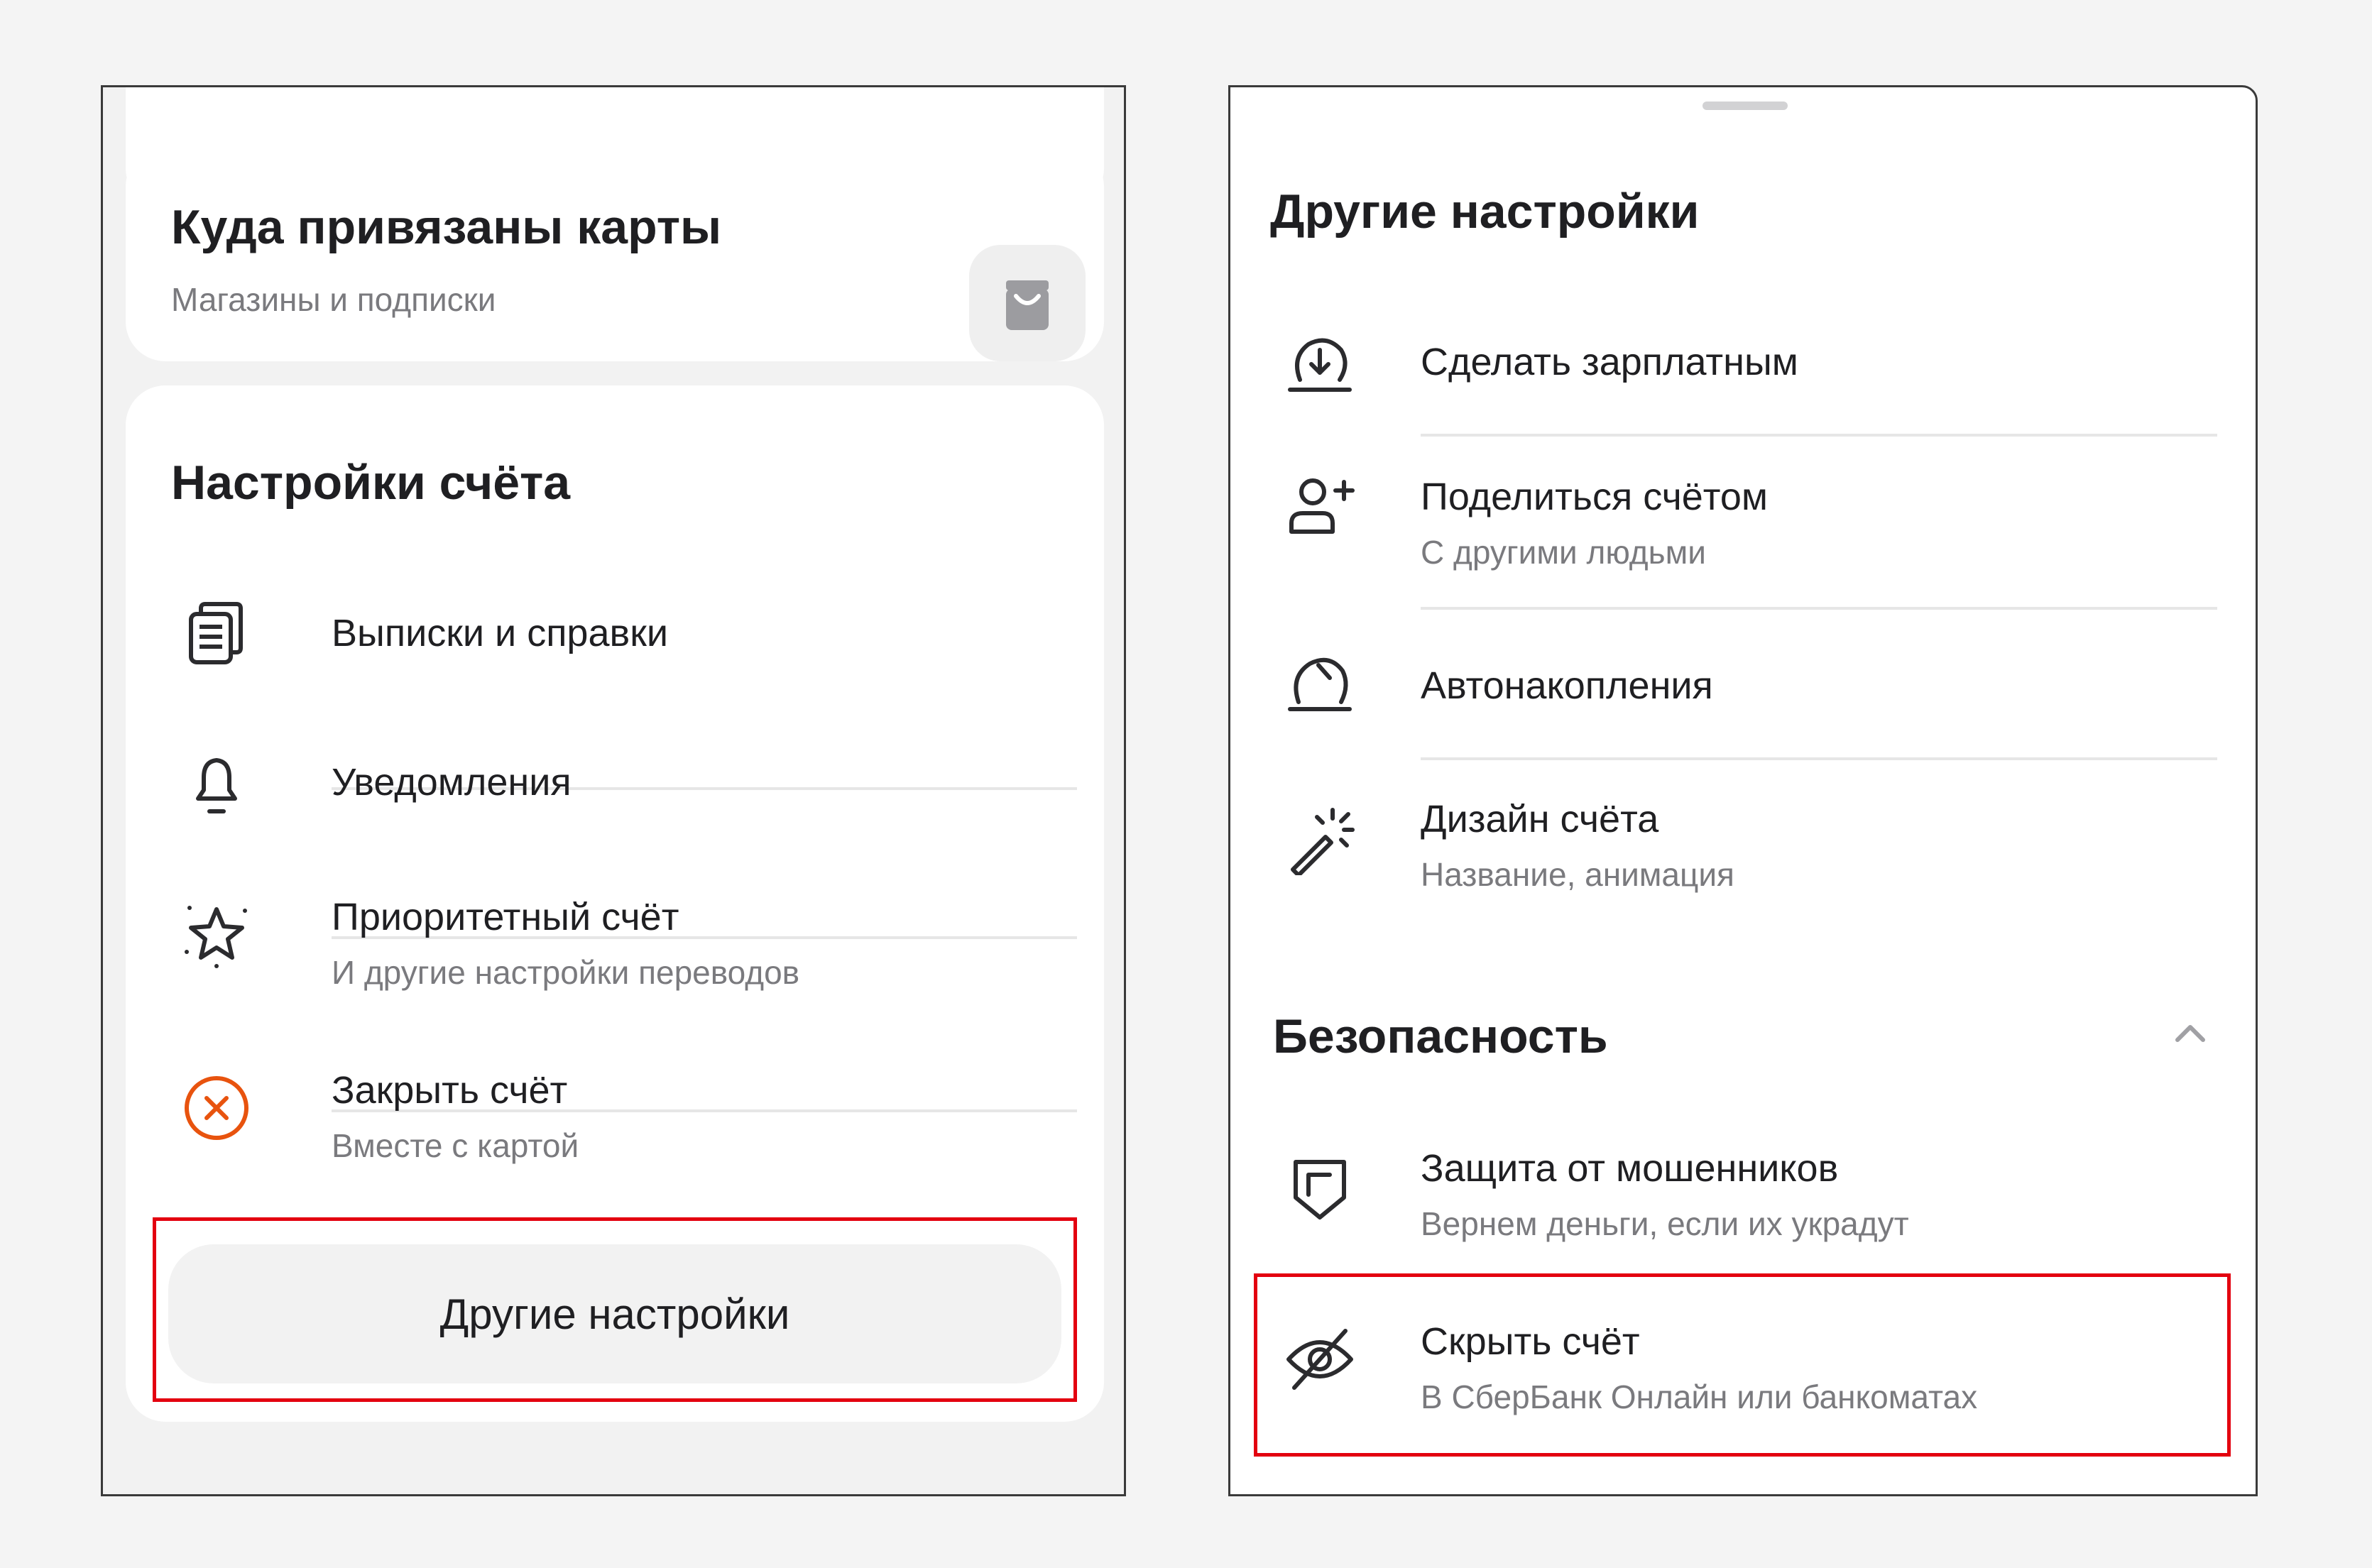 This screenshot has height=1568, width=2372. Describe the element at coordinates (614, 1314) in the screenshot. I see `other-settings-button: Другие настройки` at that location.